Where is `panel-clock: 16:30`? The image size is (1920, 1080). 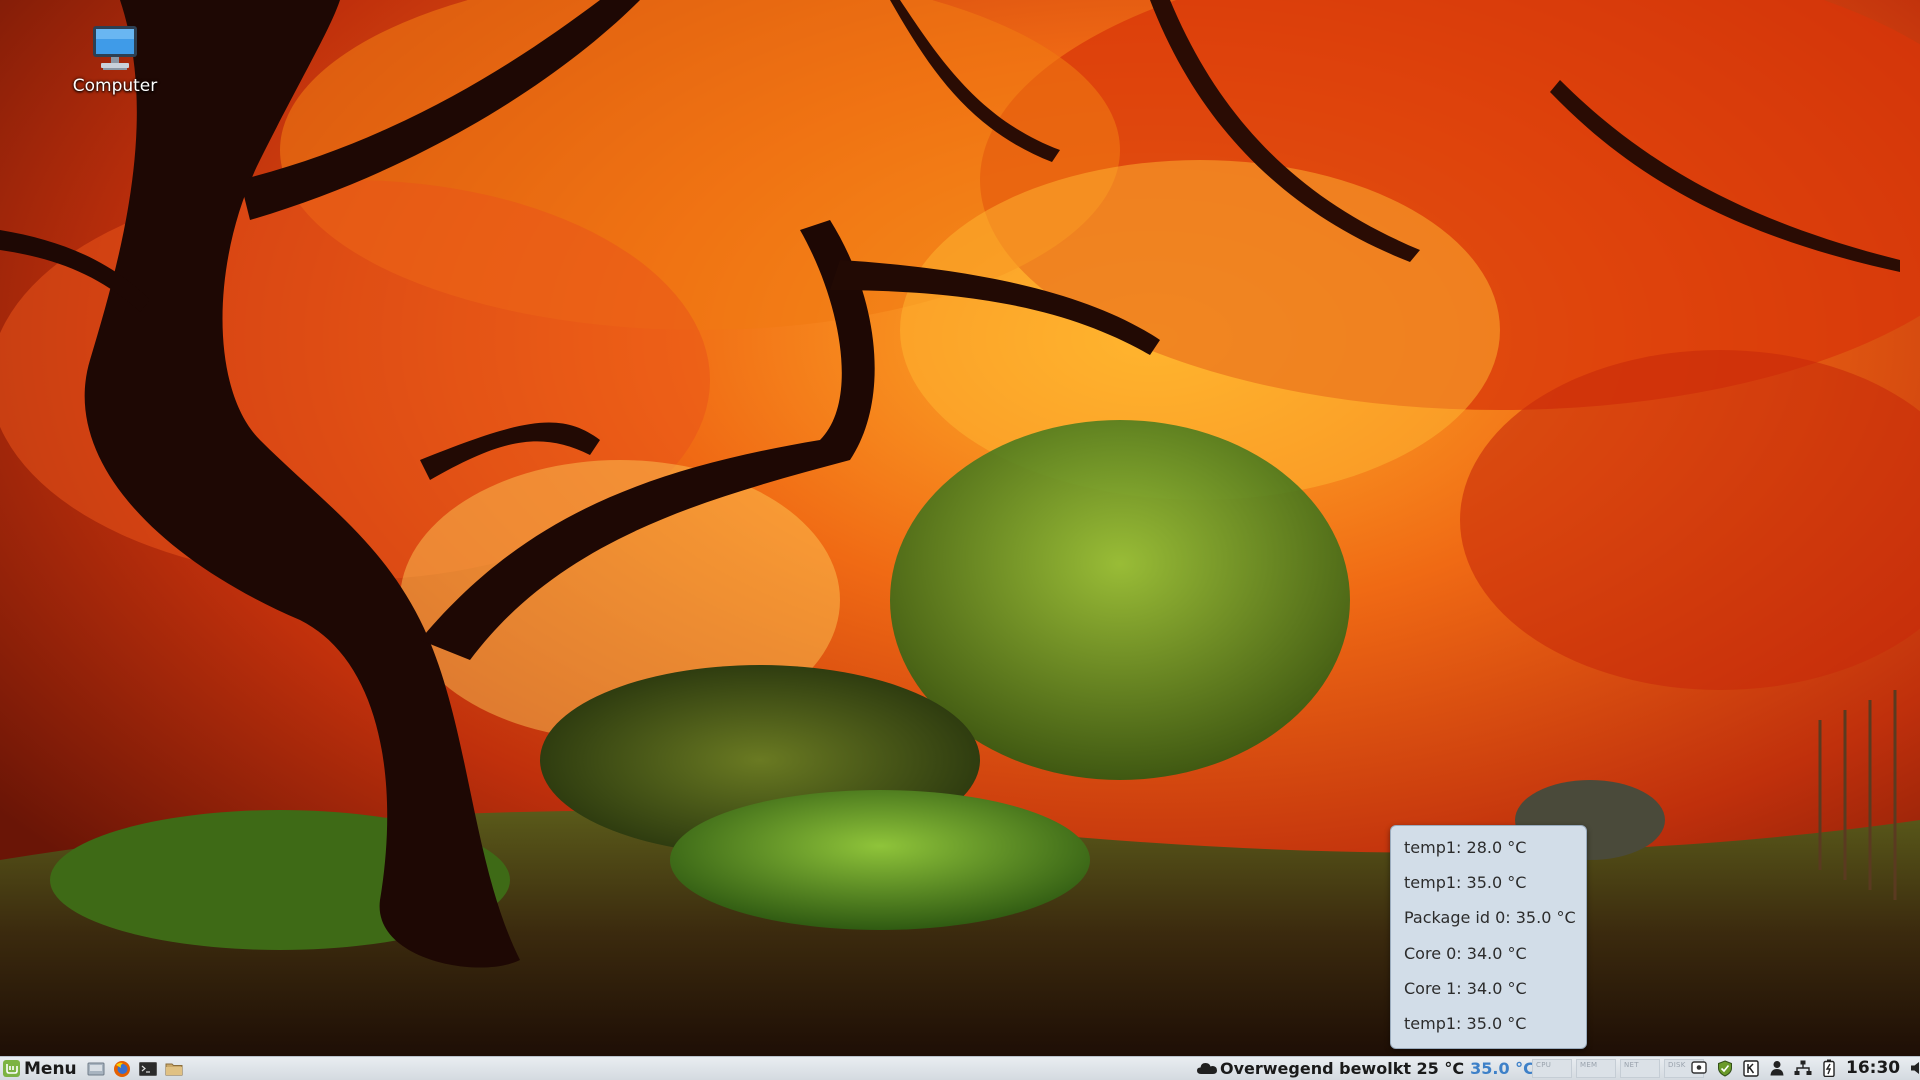 panel-clock: 16:30 is located at coordinates (1873, 1068).